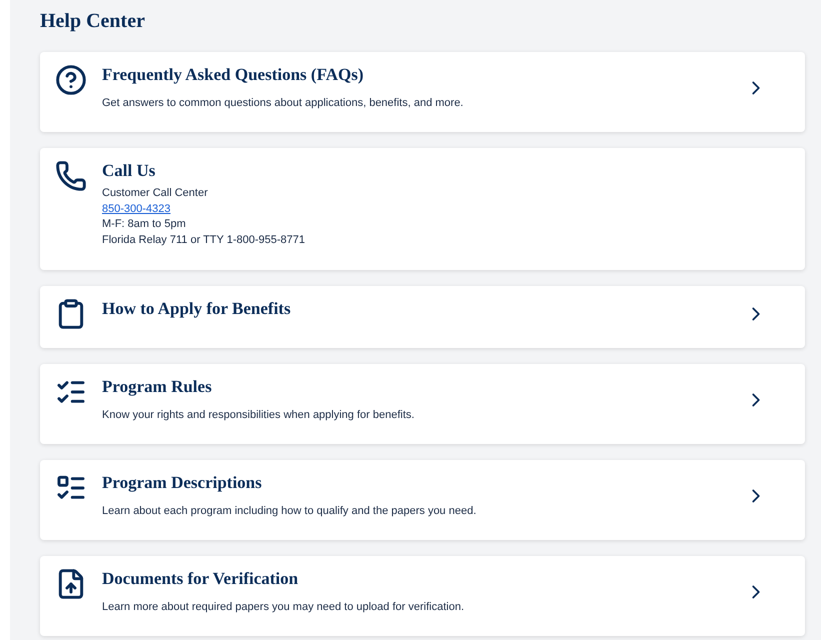  What do you see at coordinates (283, 103) in the screenshot?
I see `card-description: Get answers to common questions about applications, benefits, and more.` at bounding box center [283, 103].